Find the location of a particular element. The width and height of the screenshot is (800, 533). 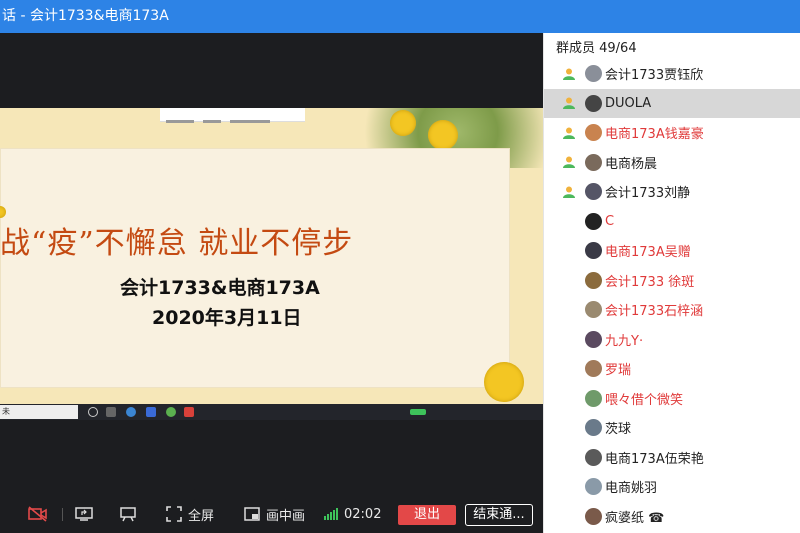

member-name: 电商杨晨 is located at coordinates (631, 164).